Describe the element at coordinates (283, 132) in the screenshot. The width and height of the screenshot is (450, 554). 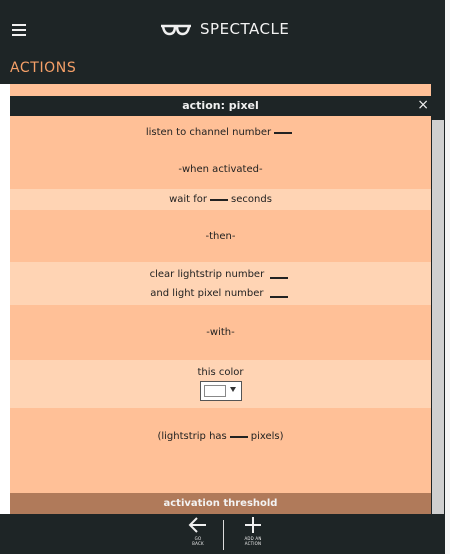
I see `channel-number-input` at that location.